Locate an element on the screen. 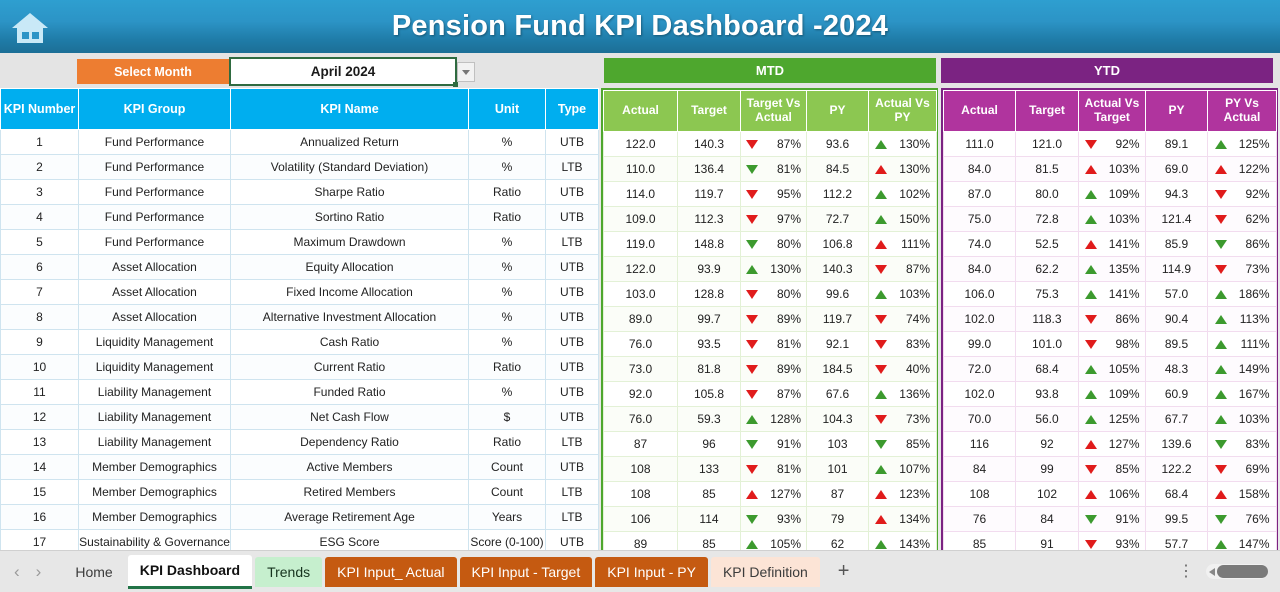 The height and width of the screenshot is (592, 1280). cell-kpi-name: Funded Ratio is located at coordinates (349, 392).